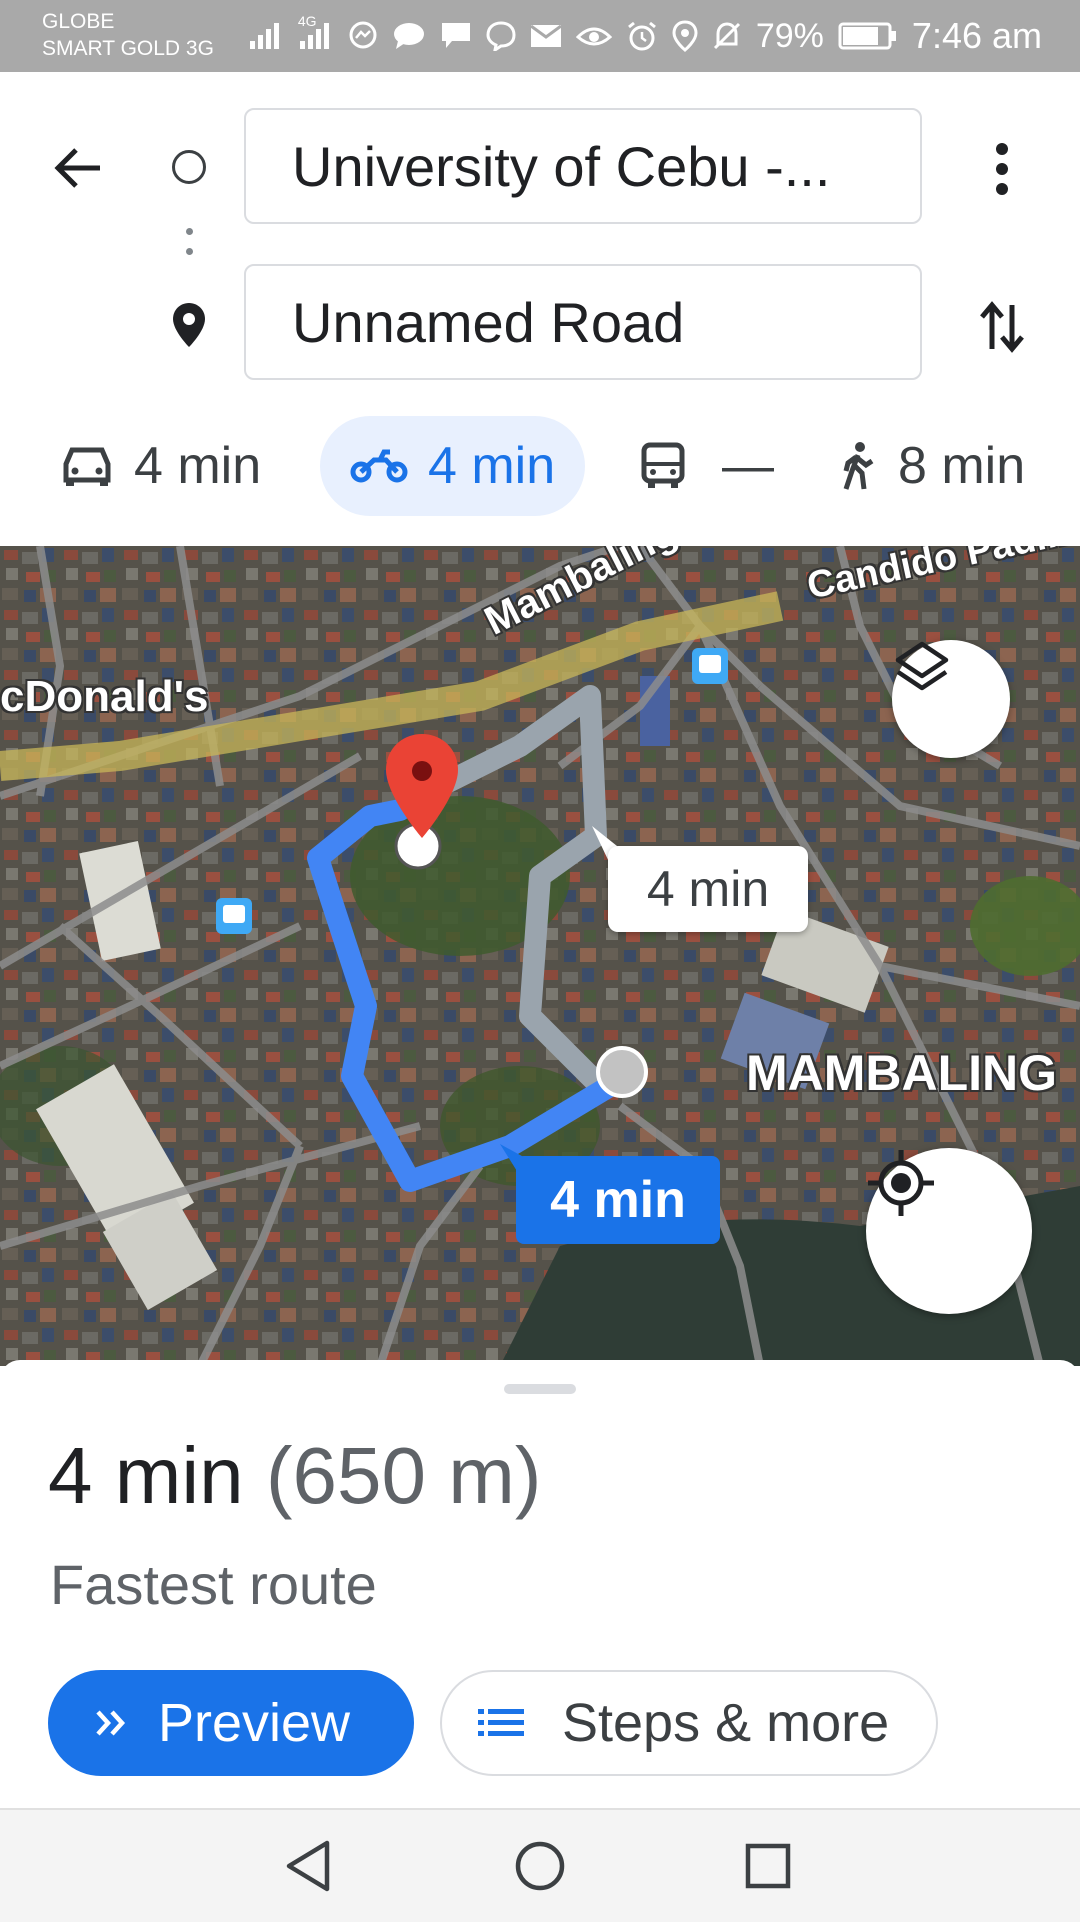  I want to click on nav-back-triangle-icon, so click(308, 1866).